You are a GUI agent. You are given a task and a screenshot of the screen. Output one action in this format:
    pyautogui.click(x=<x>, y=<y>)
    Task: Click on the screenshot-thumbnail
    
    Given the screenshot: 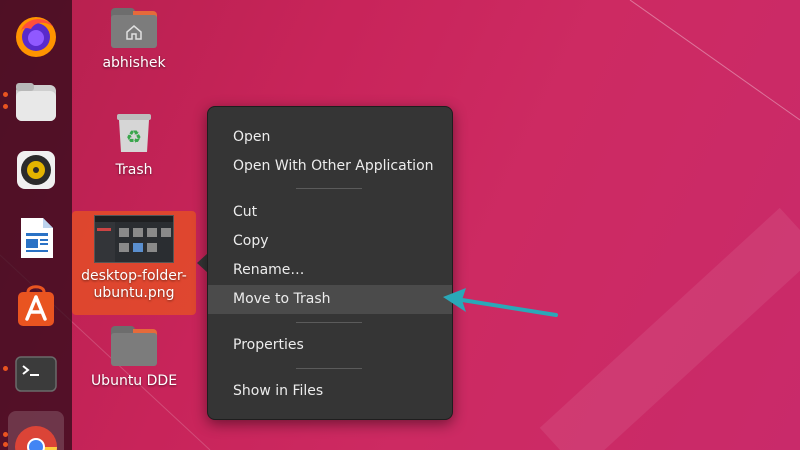 What is the action you would take?
    pyautogui.click(x=134, y=239)
    